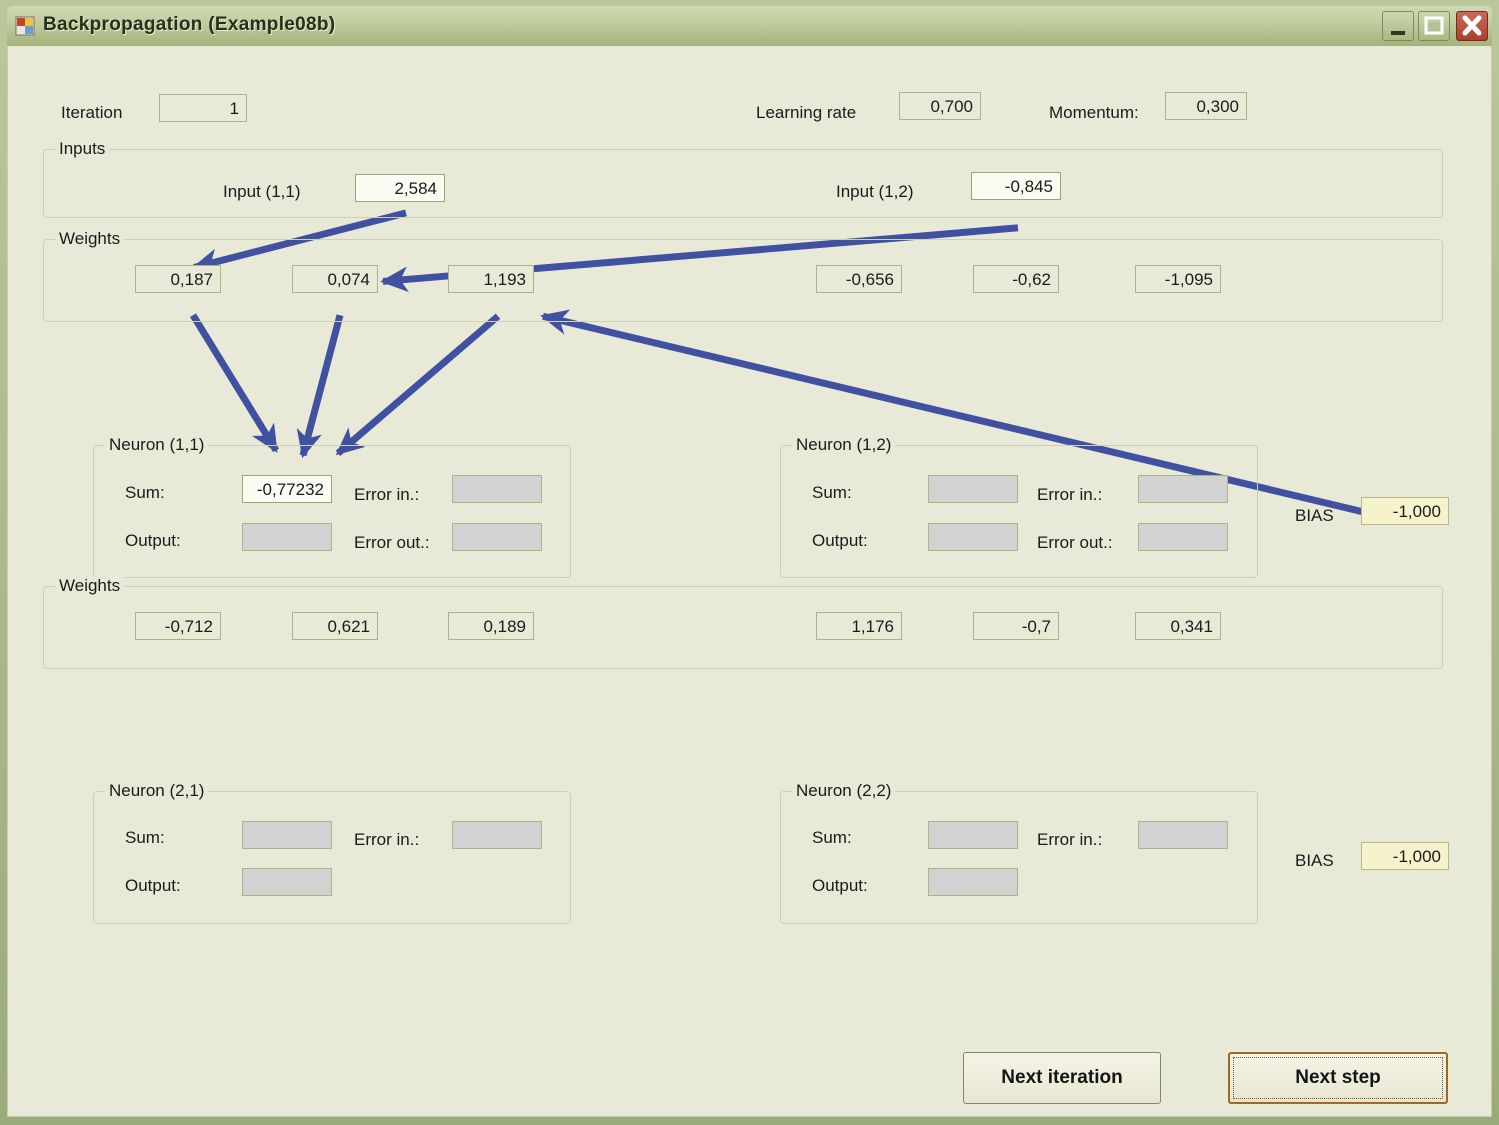  What do you see at coordinates (875, 191) in the screenshot?
I see `input-12-label: Input (1,2)` at bounding box center [875, 191].